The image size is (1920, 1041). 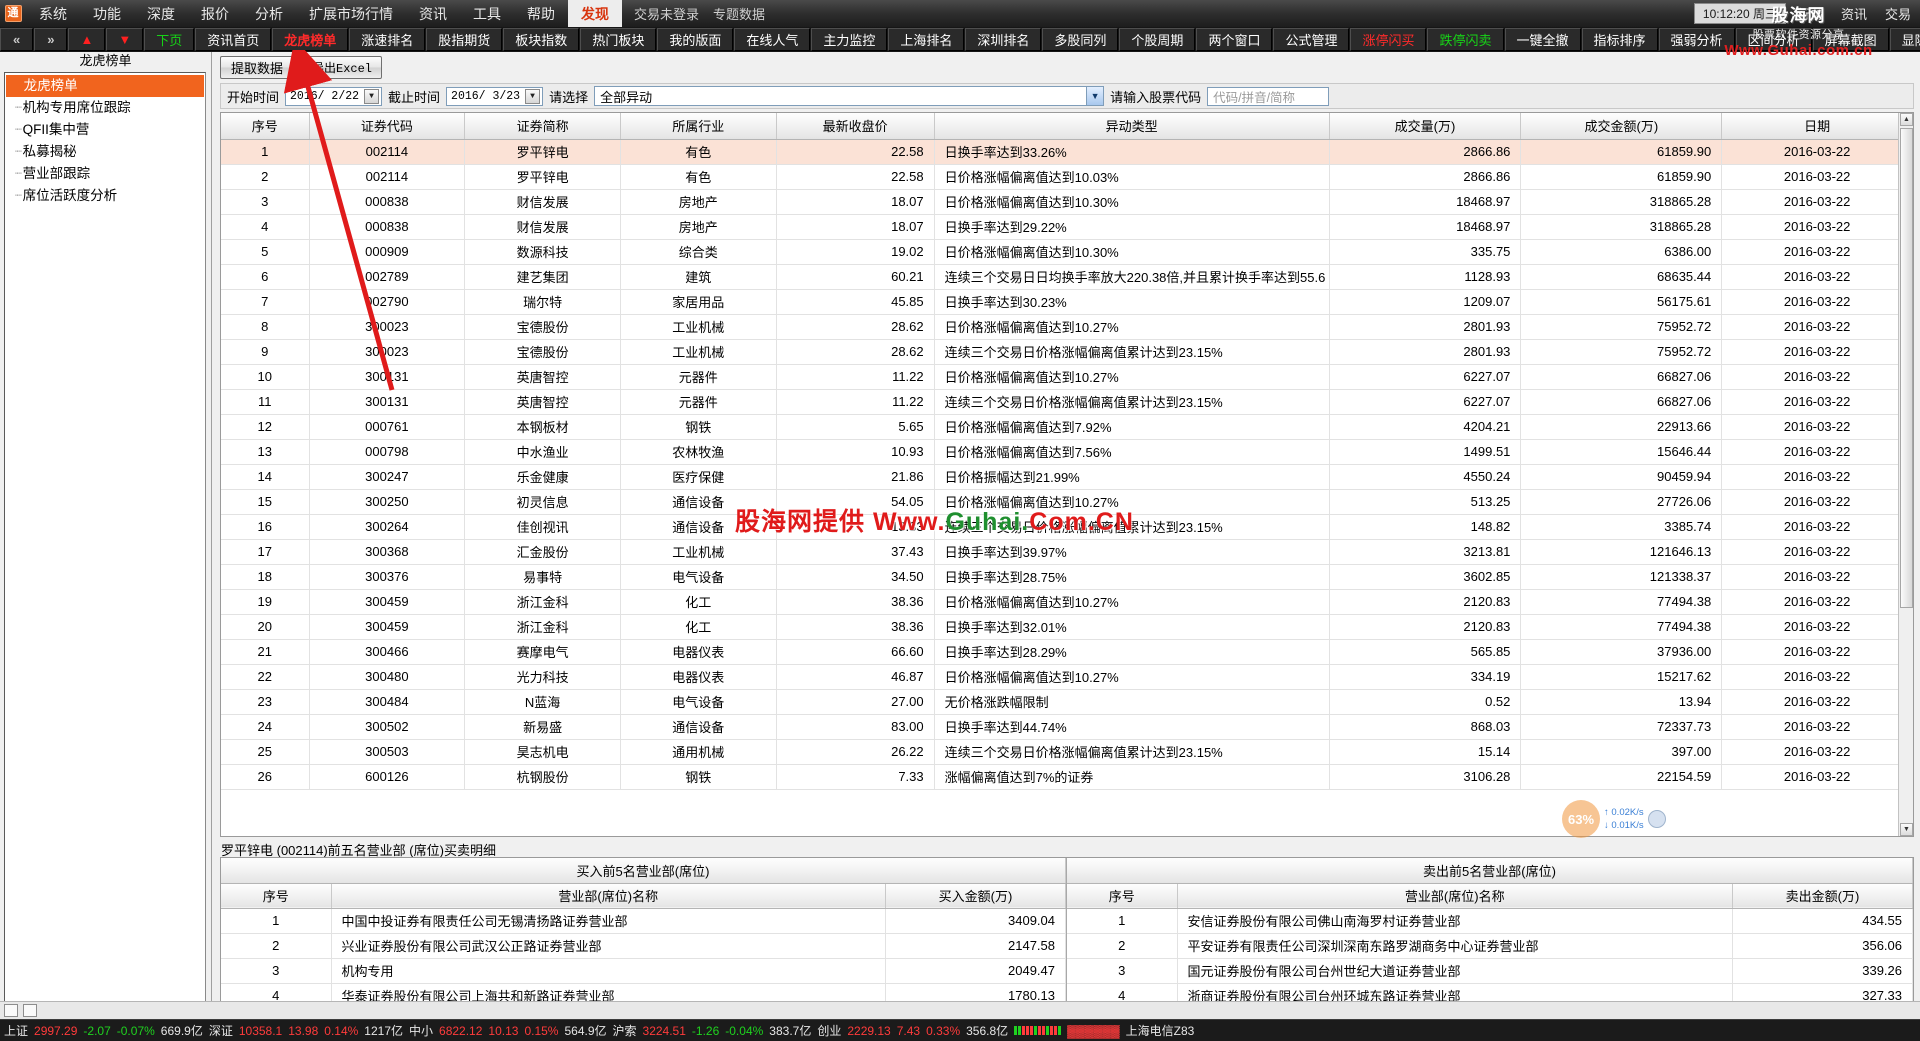 I want to click on toolbar-button-7: 涨速排名, so click(x=387, y=39).